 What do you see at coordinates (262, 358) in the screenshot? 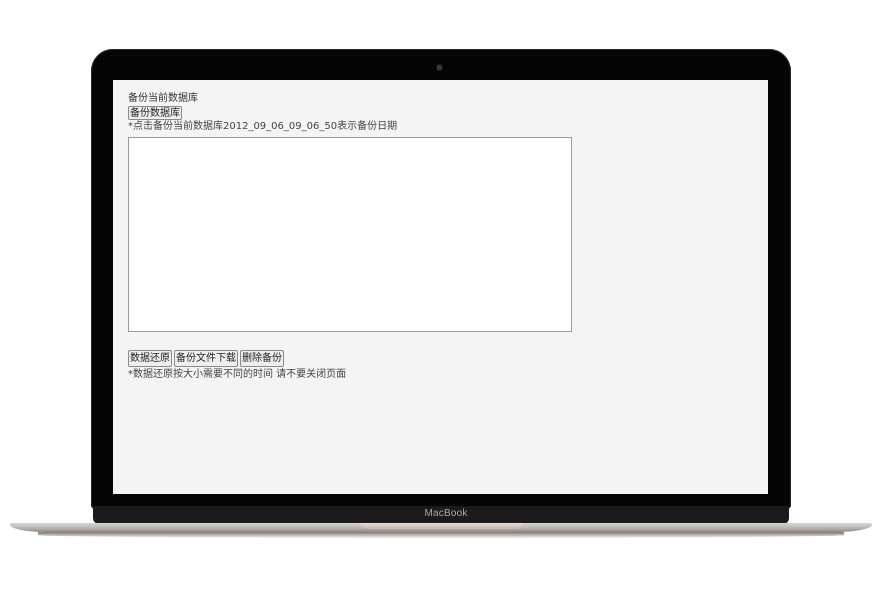
I see `delete-backup-button: 删除备份` at bounding box center [262, 358].